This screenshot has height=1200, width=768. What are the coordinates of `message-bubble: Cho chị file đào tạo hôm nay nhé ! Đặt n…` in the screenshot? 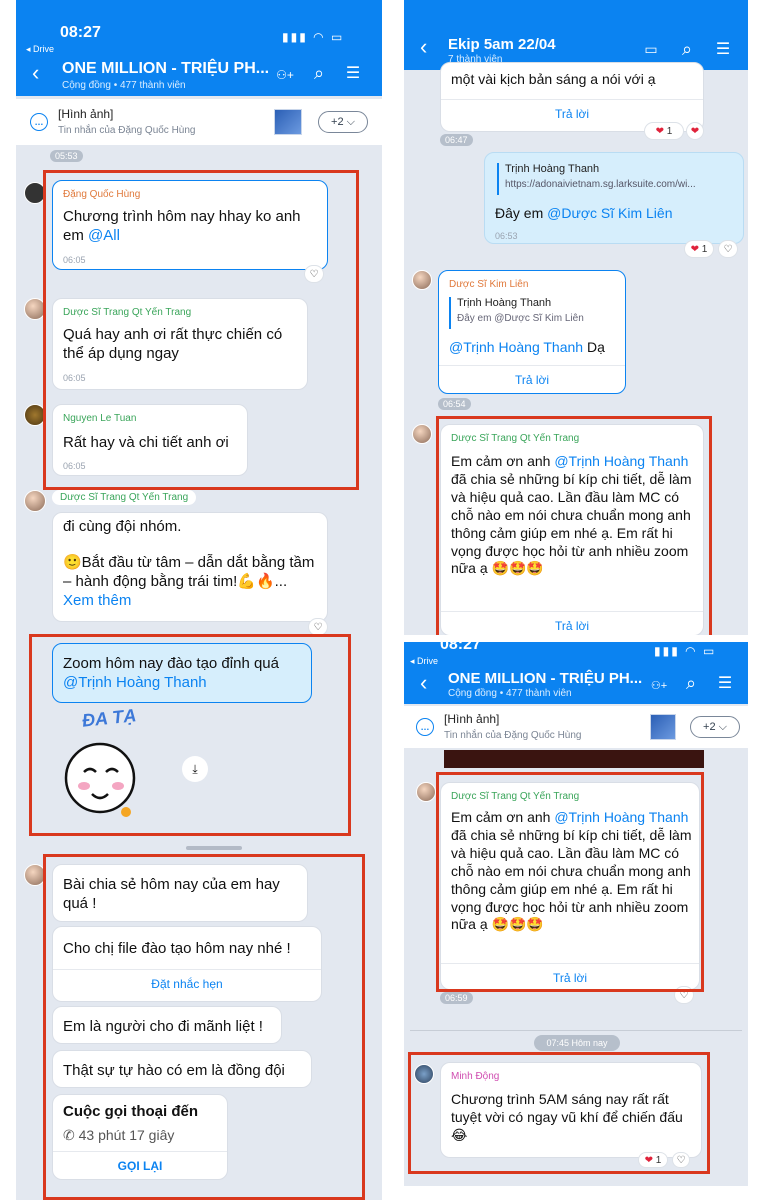 It's located at (187, 964).